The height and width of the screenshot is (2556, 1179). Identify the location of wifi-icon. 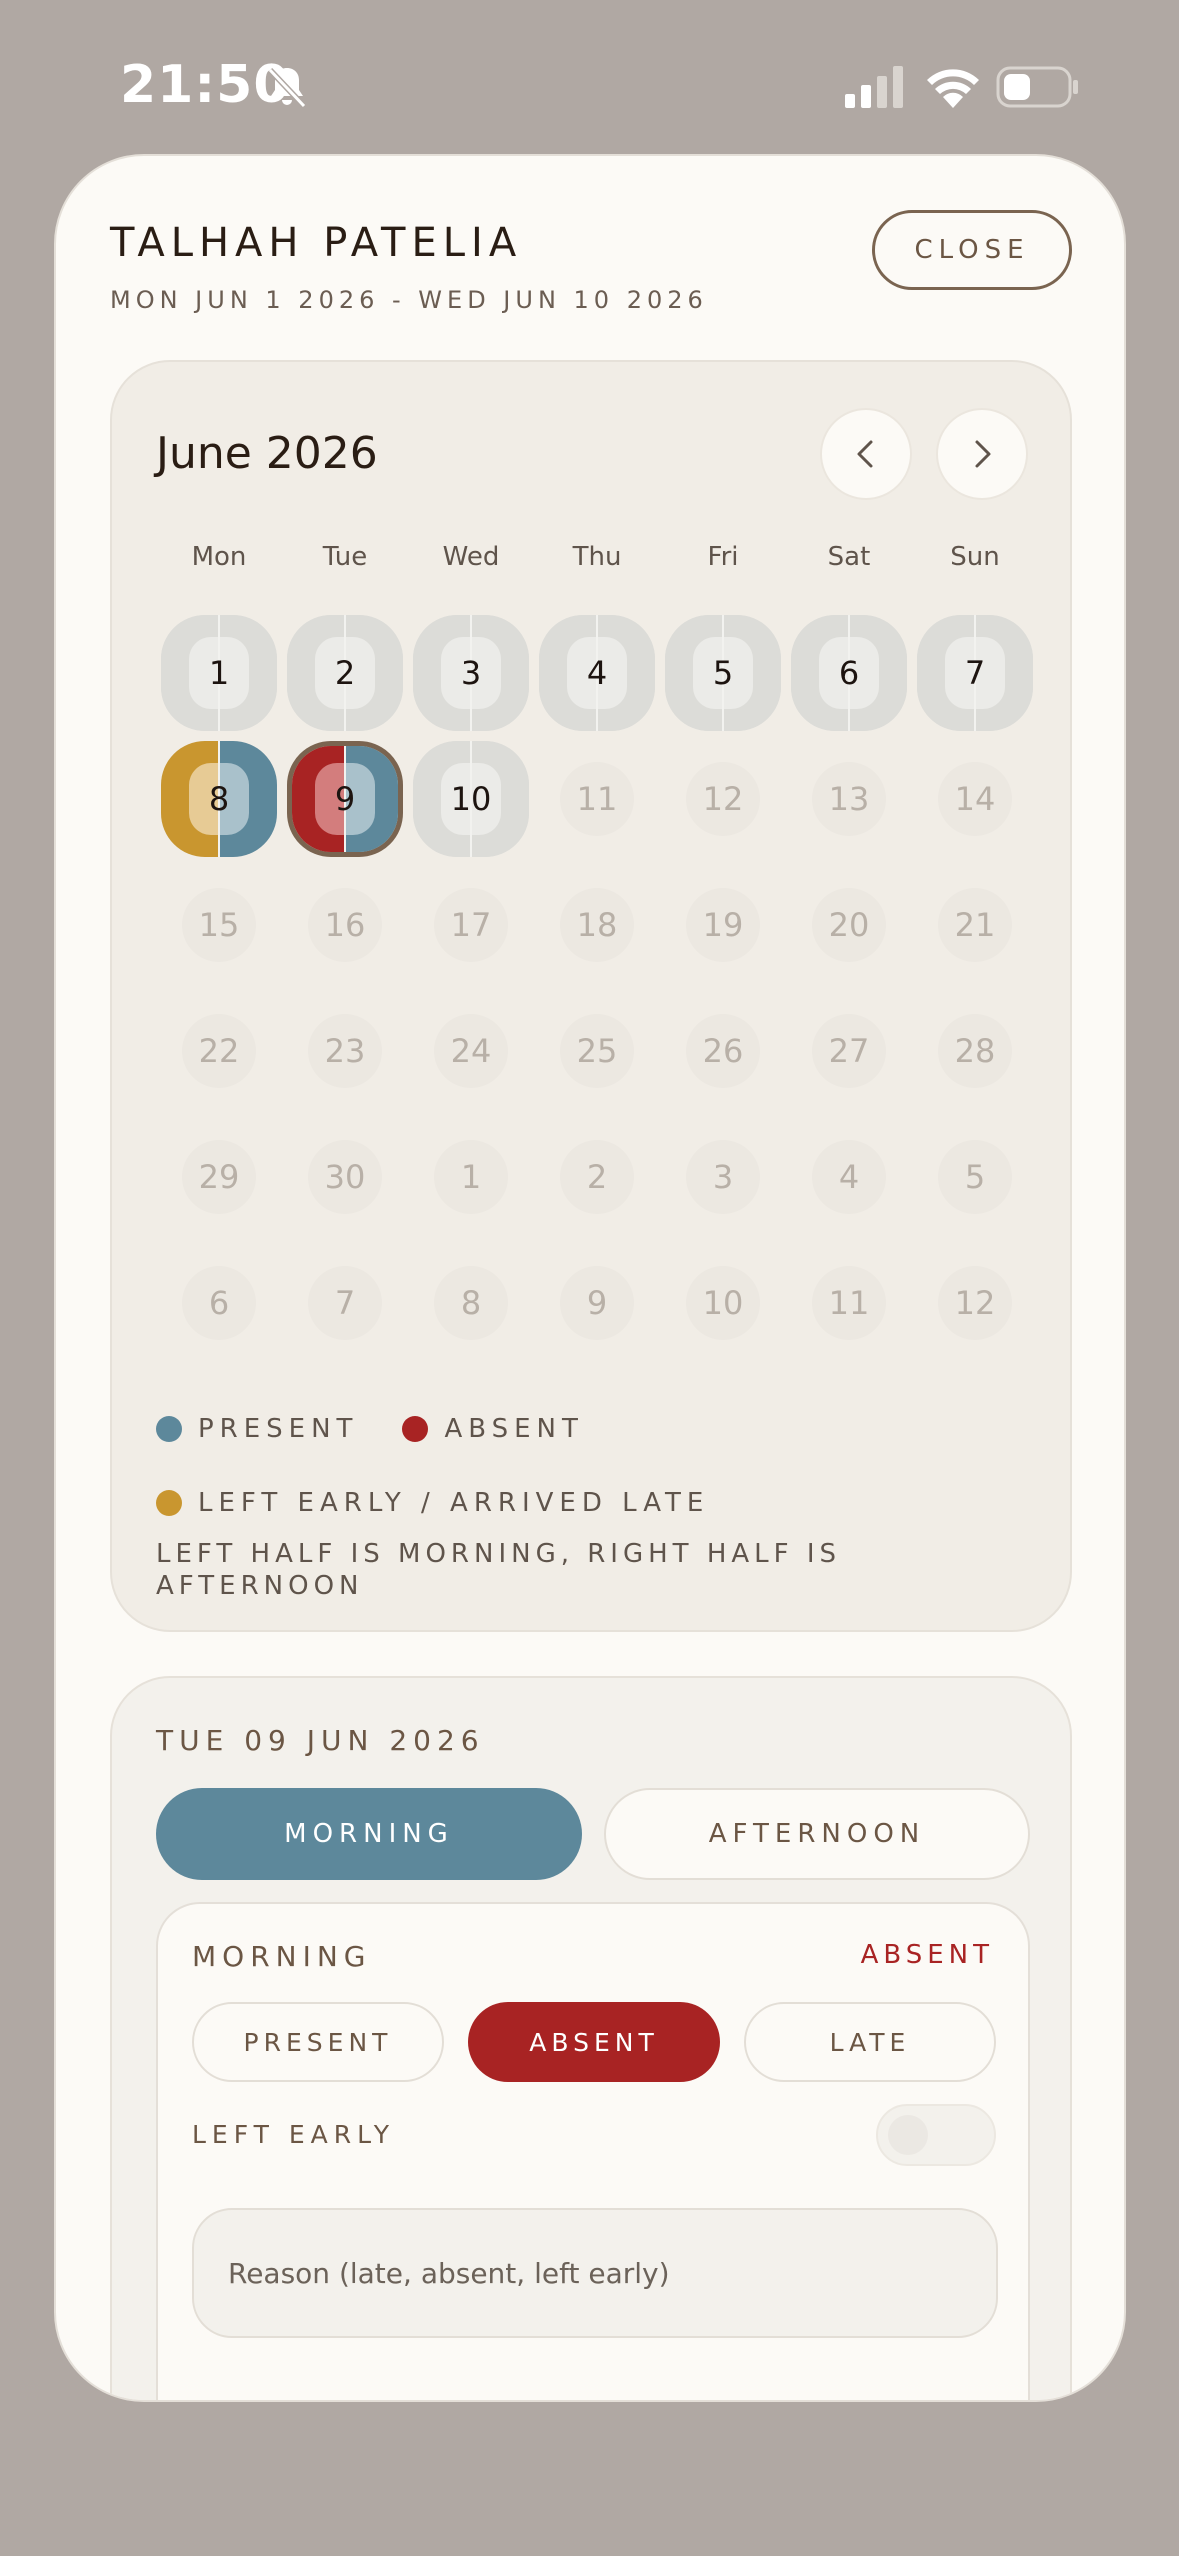
(953, 88).